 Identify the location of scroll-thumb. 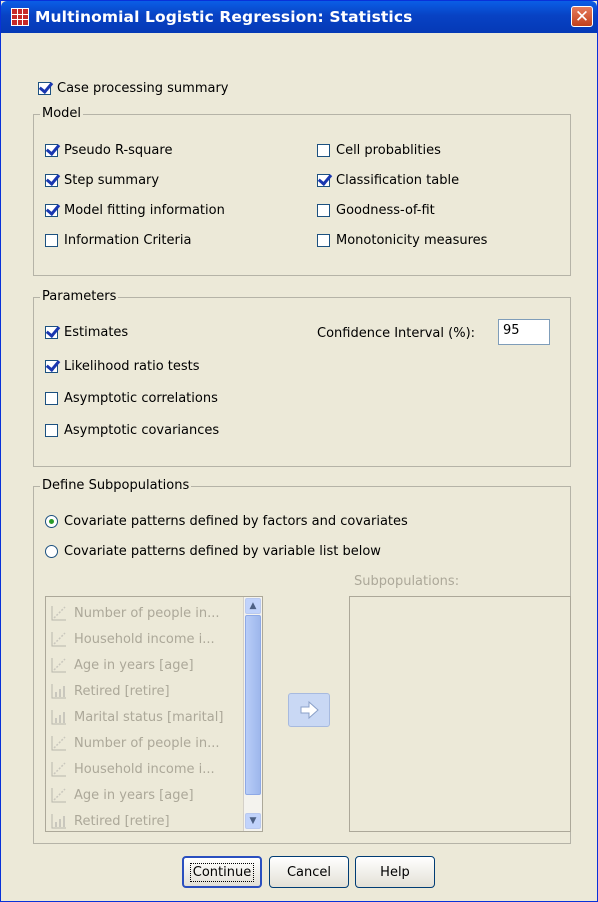
(253, 705).